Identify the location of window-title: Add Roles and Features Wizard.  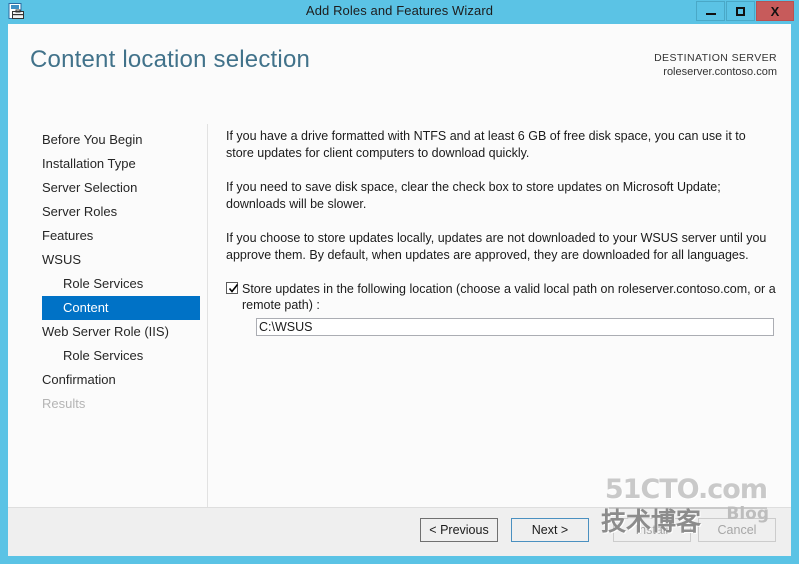
(399, 10).